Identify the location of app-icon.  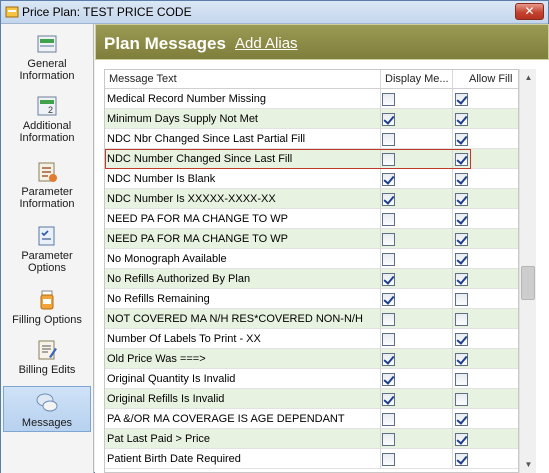
(12, 12).